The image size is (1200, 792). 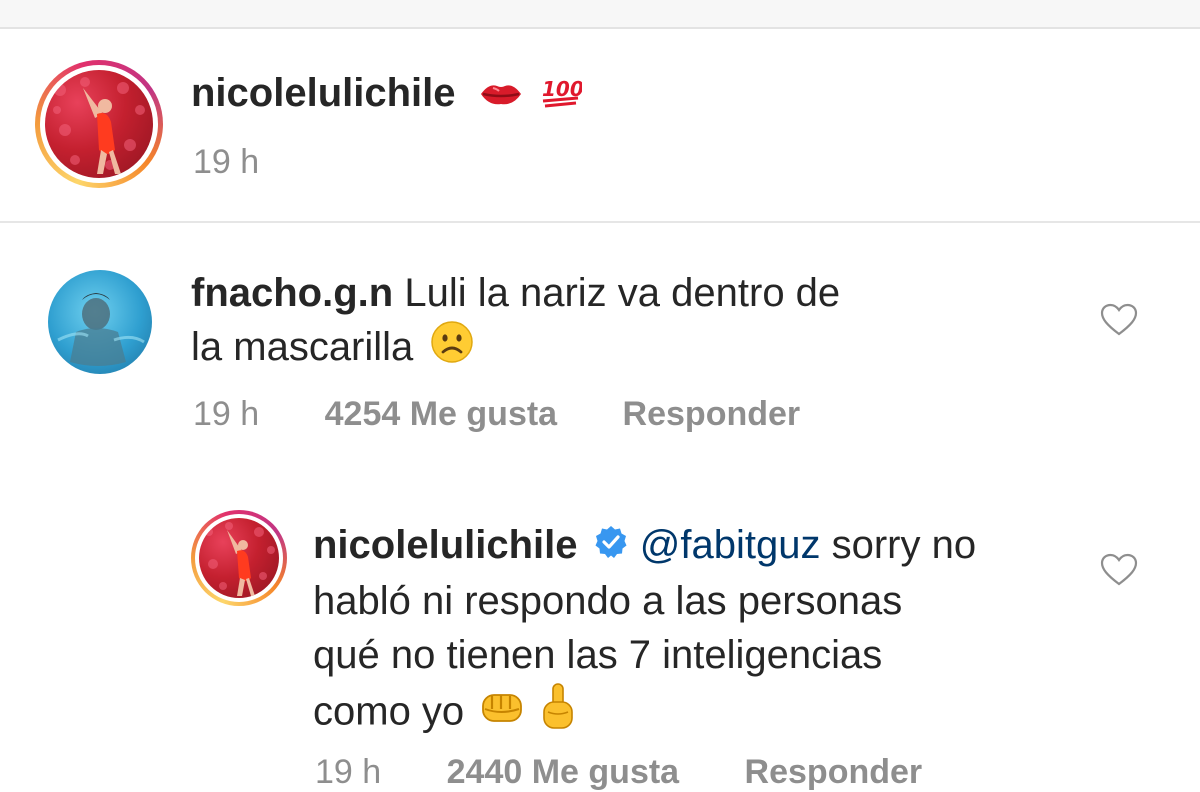 I want to click on point-up-icon, so click(x=558, y=714).